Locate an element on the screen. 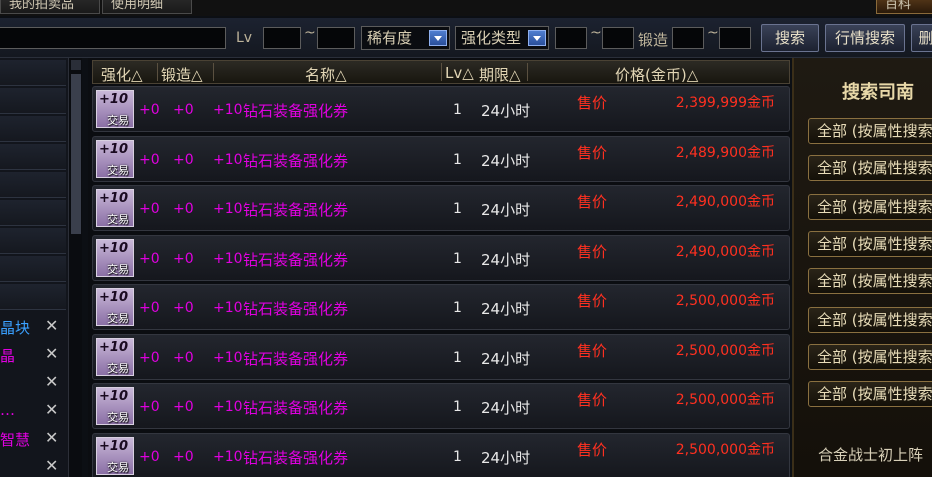 This screenshot has width=932, height=477. saved-search-item: … ✕ is located at coordinates (34, 411).